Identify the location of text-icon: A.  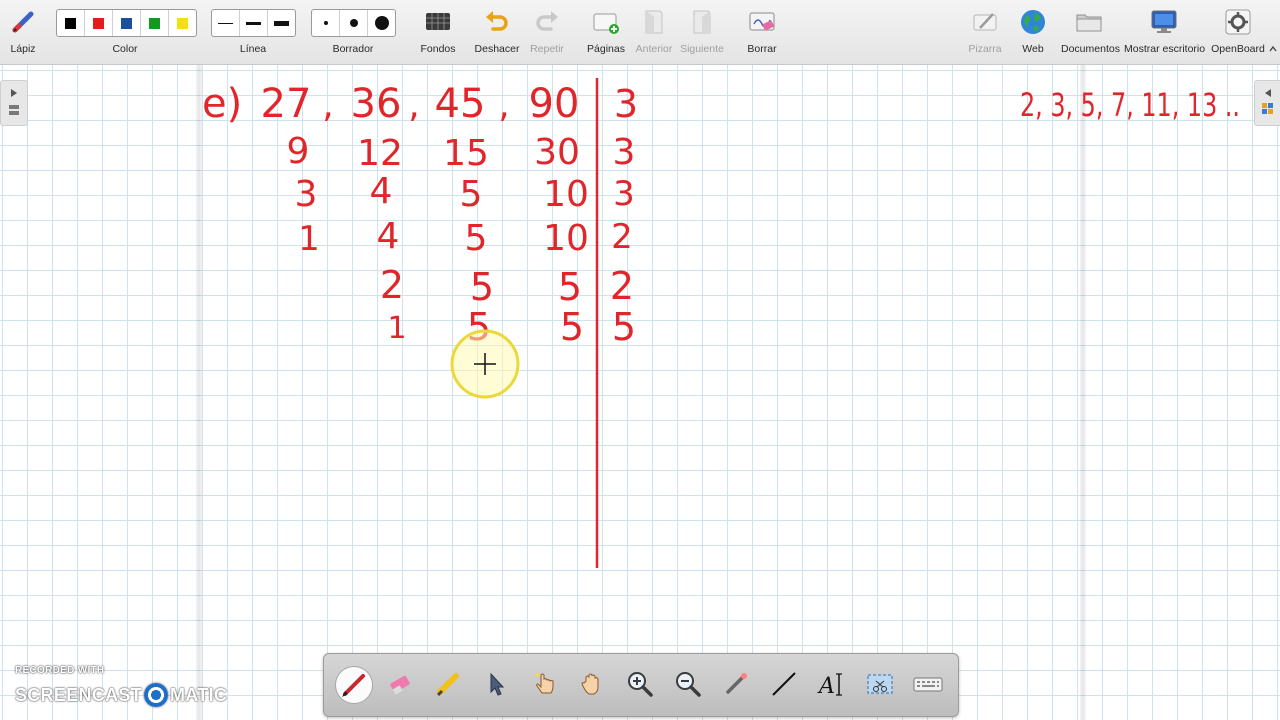
(829, 686).